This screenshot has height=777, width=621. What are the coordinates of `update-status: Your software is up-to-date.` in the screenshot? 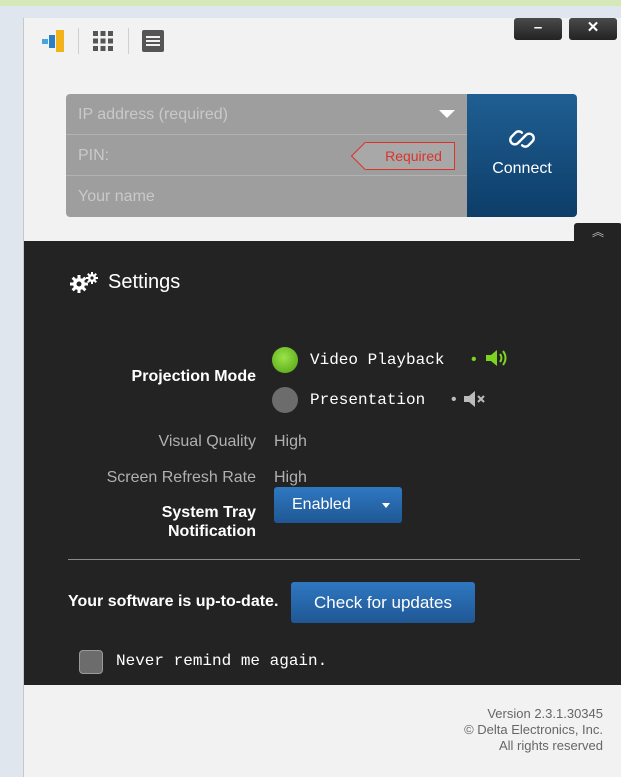 It's located at (173, 601).